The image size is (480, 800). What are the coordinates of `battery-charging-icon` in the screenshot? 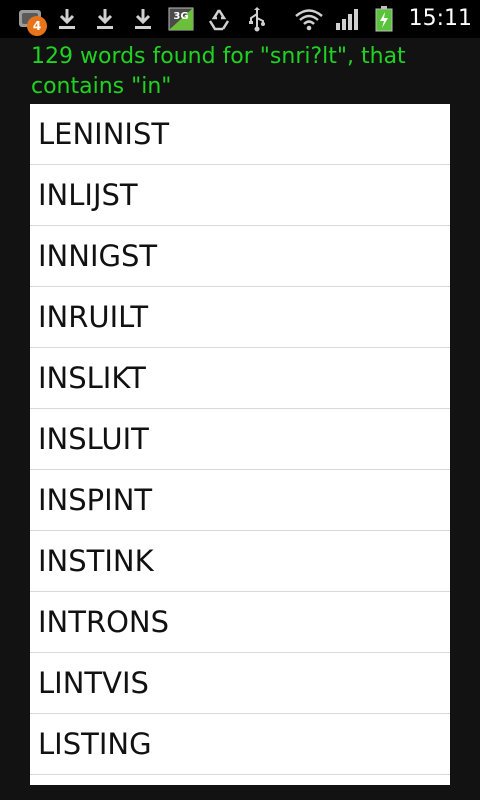 It's located at (384, 19).